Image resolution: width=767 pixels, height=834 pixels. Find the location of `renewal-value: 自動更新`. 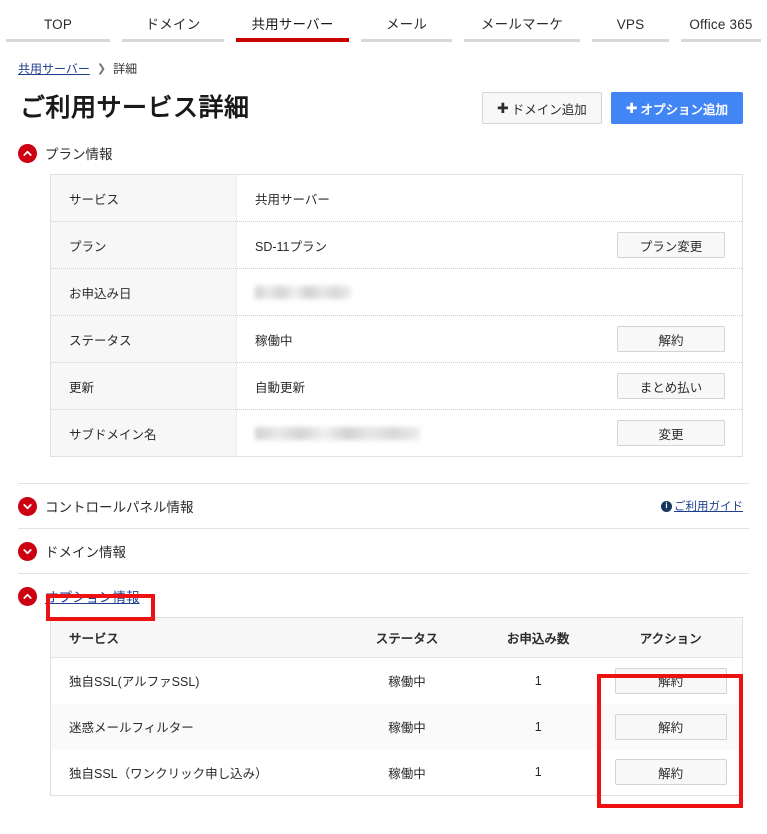

renewal-value: 自動更新 is located at coordinates (280, 387).